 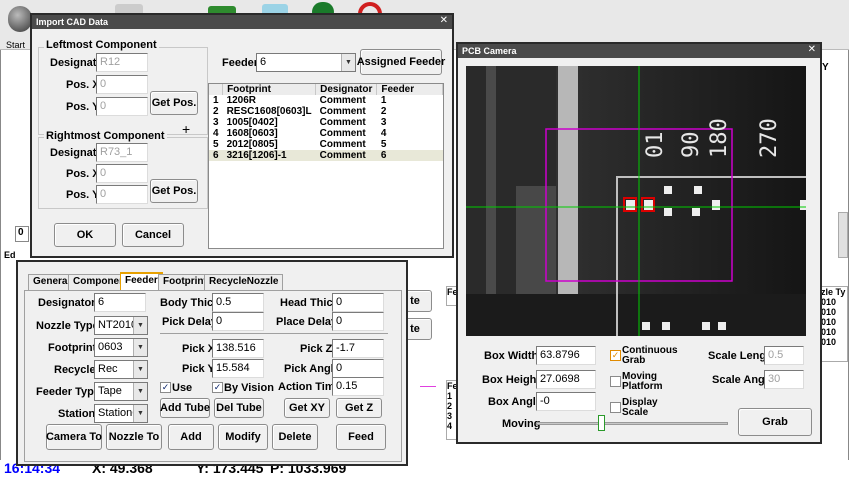 What do you see at coordinates (358, 321) in the screenshot?
I see `place-delay-field: 0` at bounding box center [358, 321].